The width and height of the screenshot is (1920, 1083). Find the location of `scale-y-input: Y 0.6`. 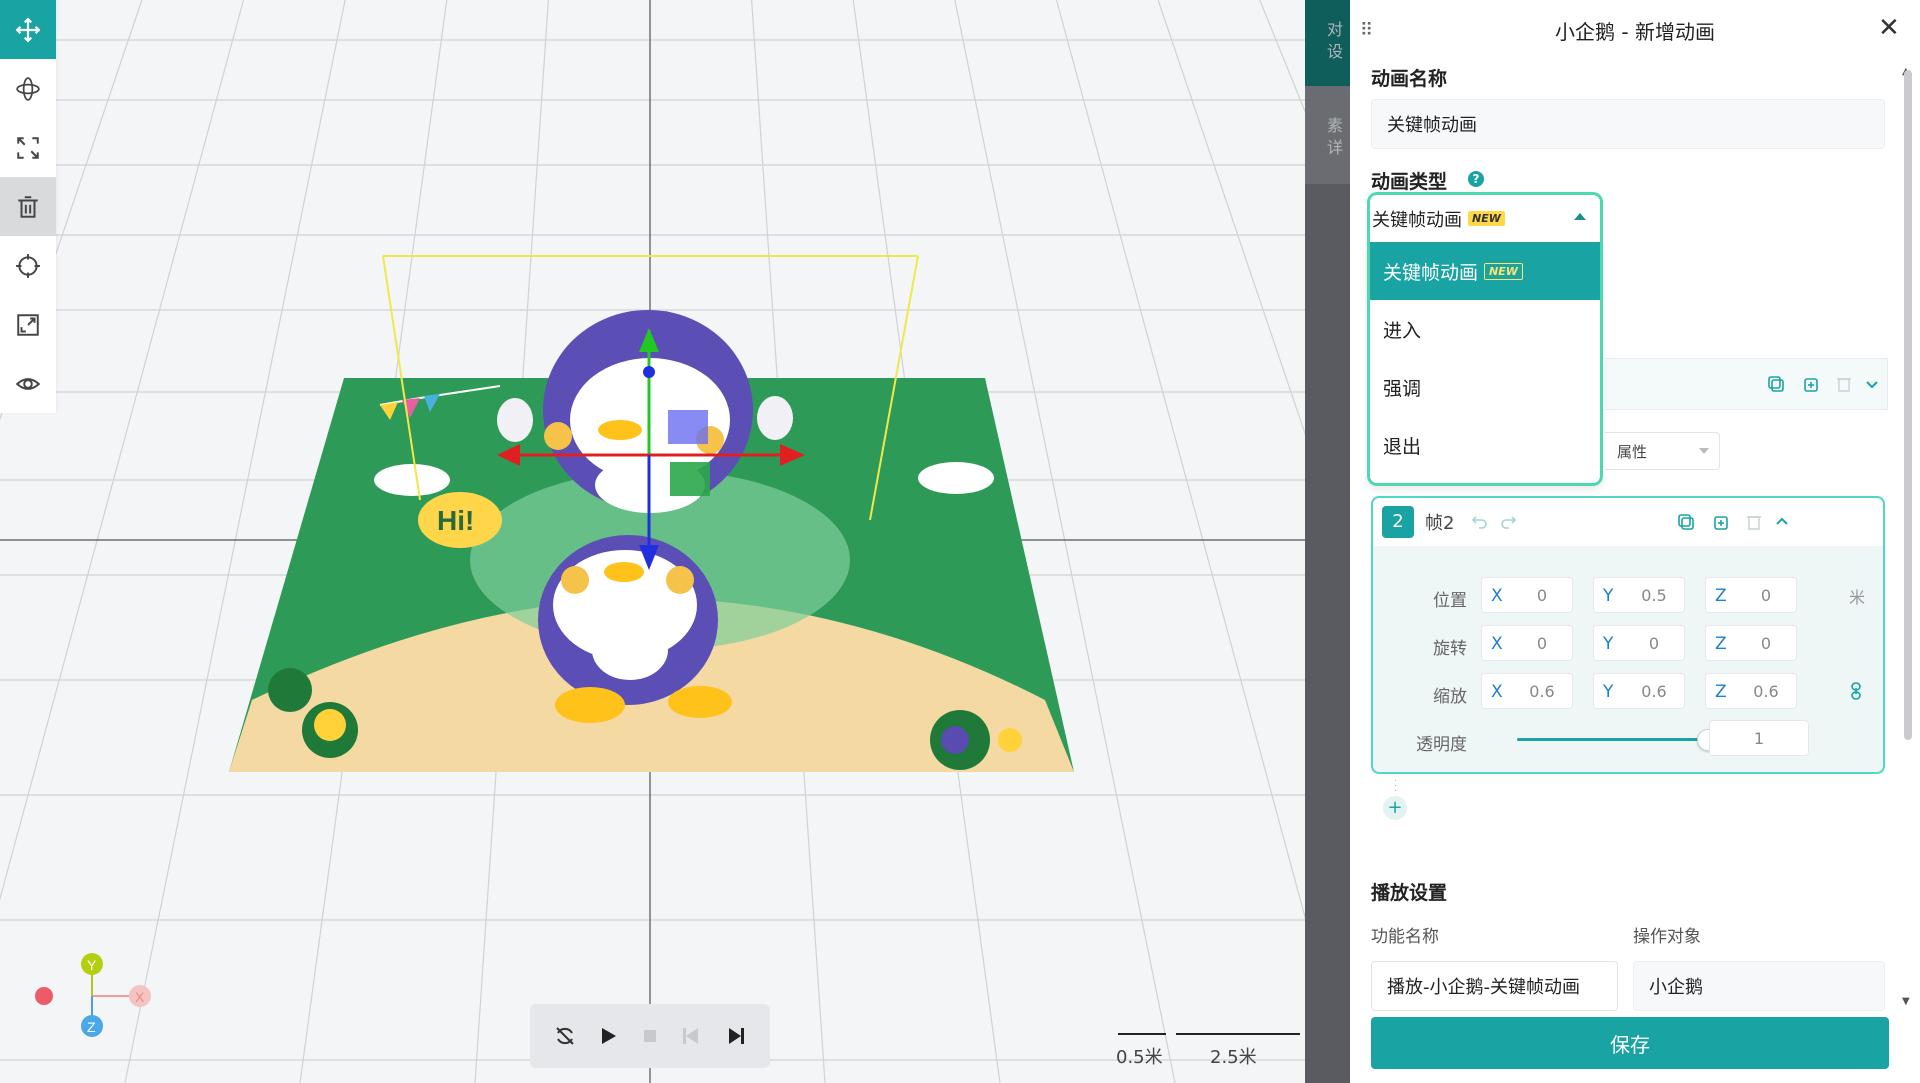

scale-y-input: Y 0.6 is located at coordinates (1639, 691).